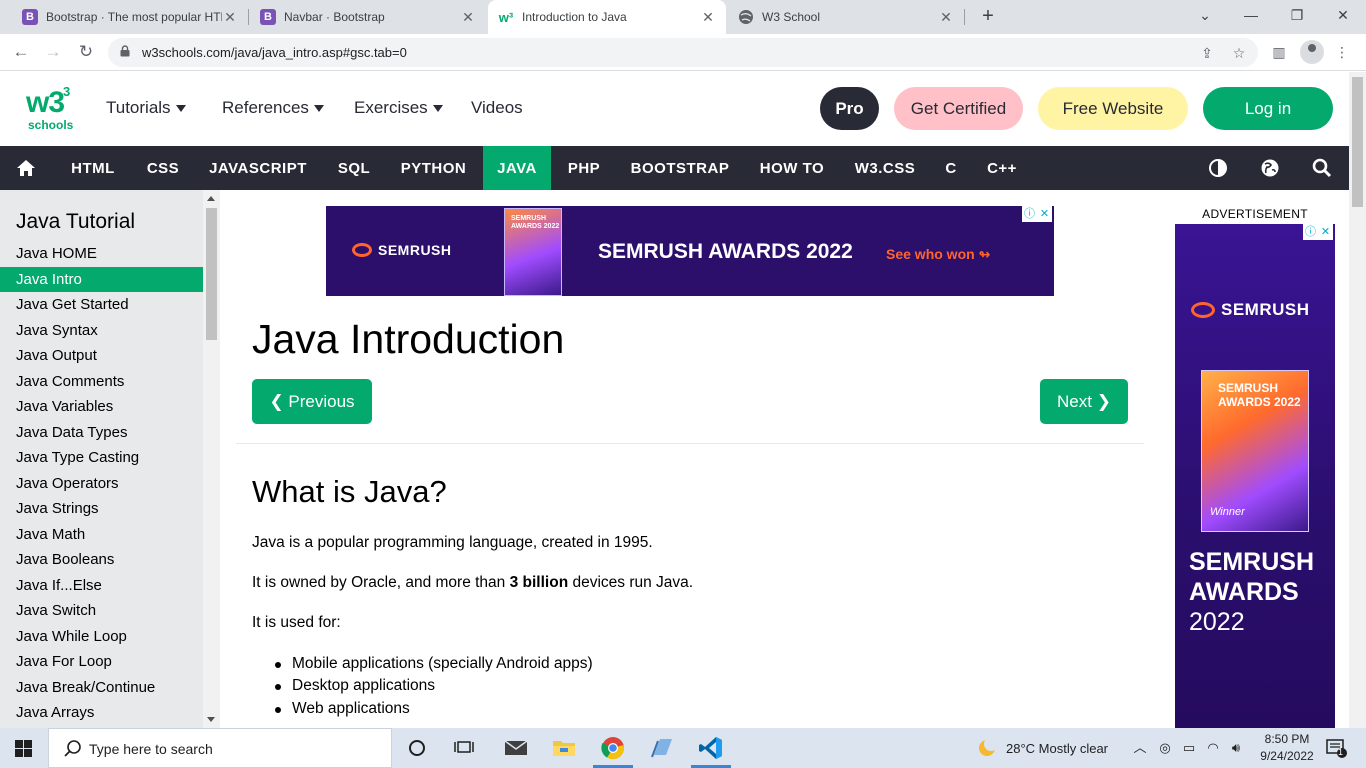 The image size is (1366, 768). I want to click on nav-item-python: PYTHON, so click(433, 168).